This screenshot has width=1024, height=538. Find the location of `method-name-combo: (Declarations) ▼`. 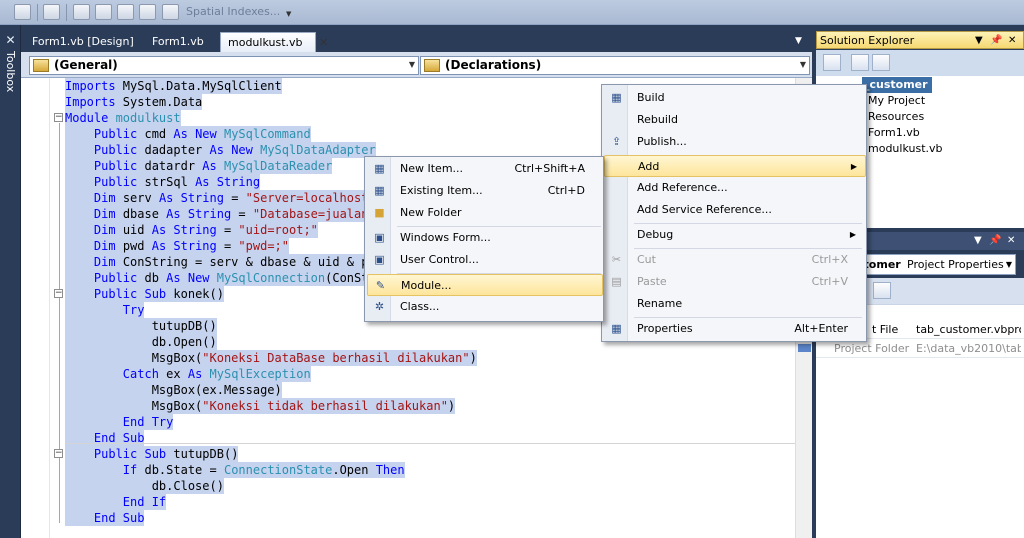

method-name-combo: (Declarations) ▼ is located at coordinates (615, 65).